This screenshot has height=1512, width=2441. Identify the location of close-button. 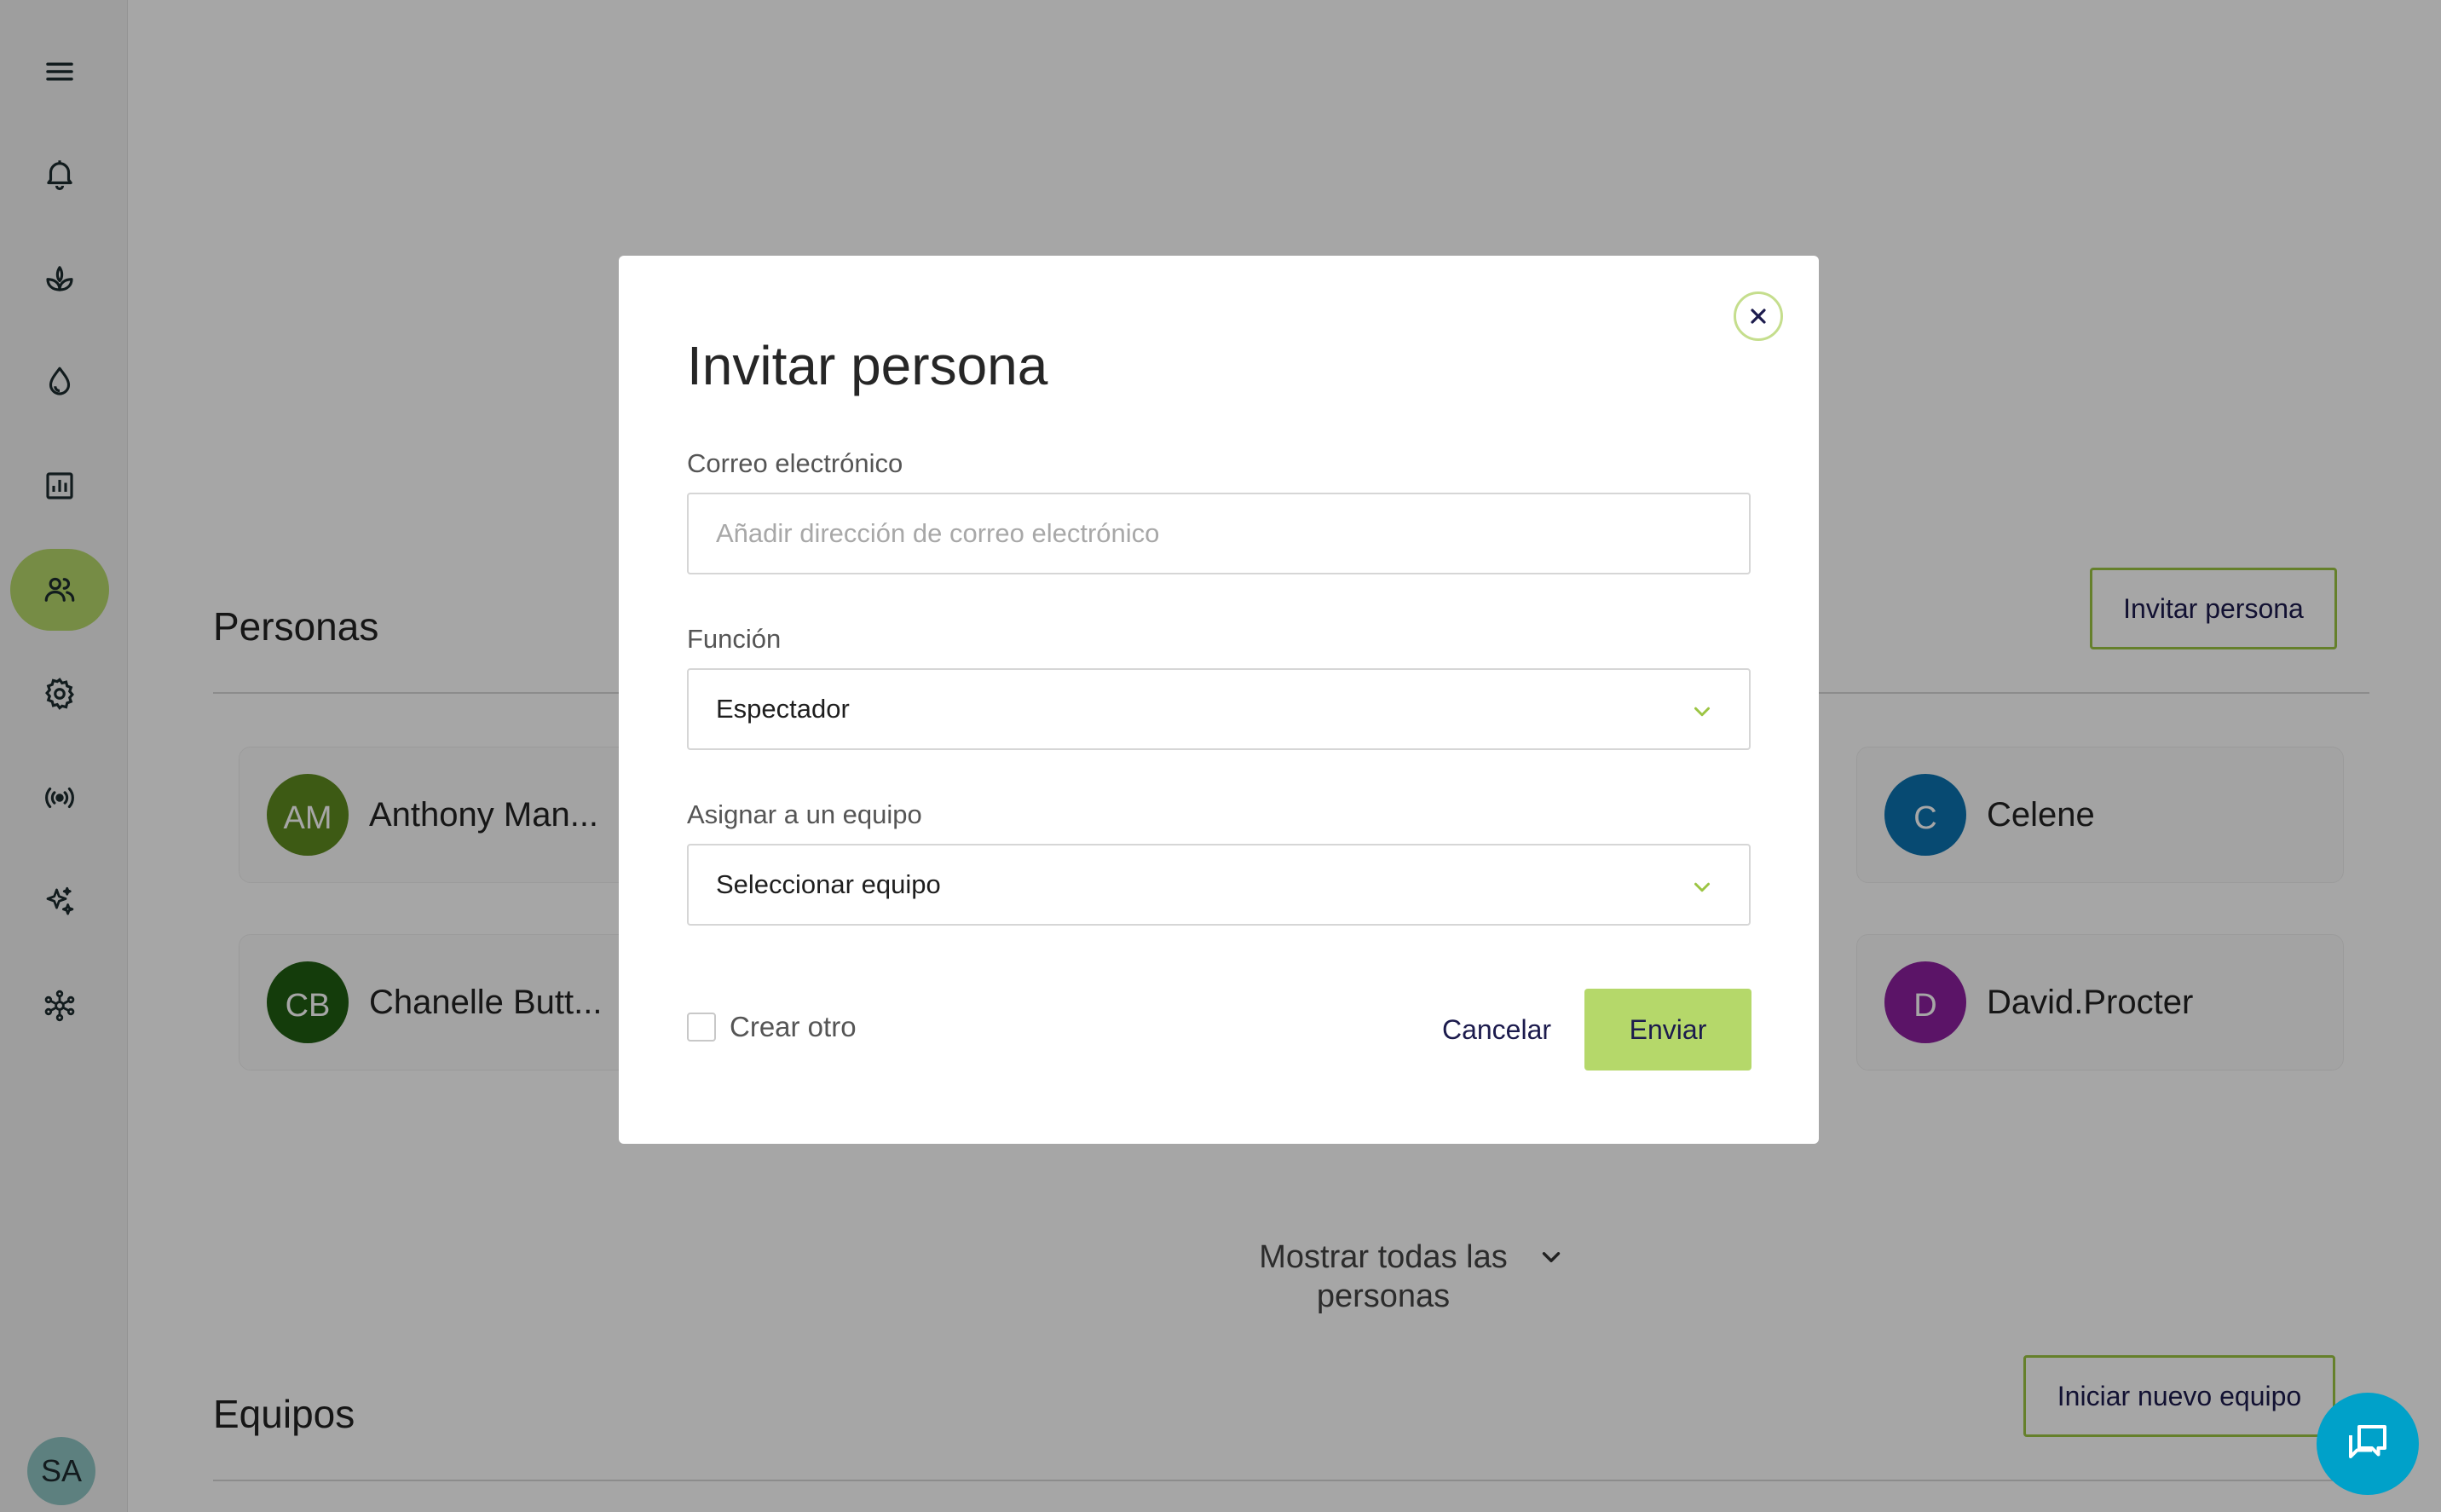
(1758, 316).